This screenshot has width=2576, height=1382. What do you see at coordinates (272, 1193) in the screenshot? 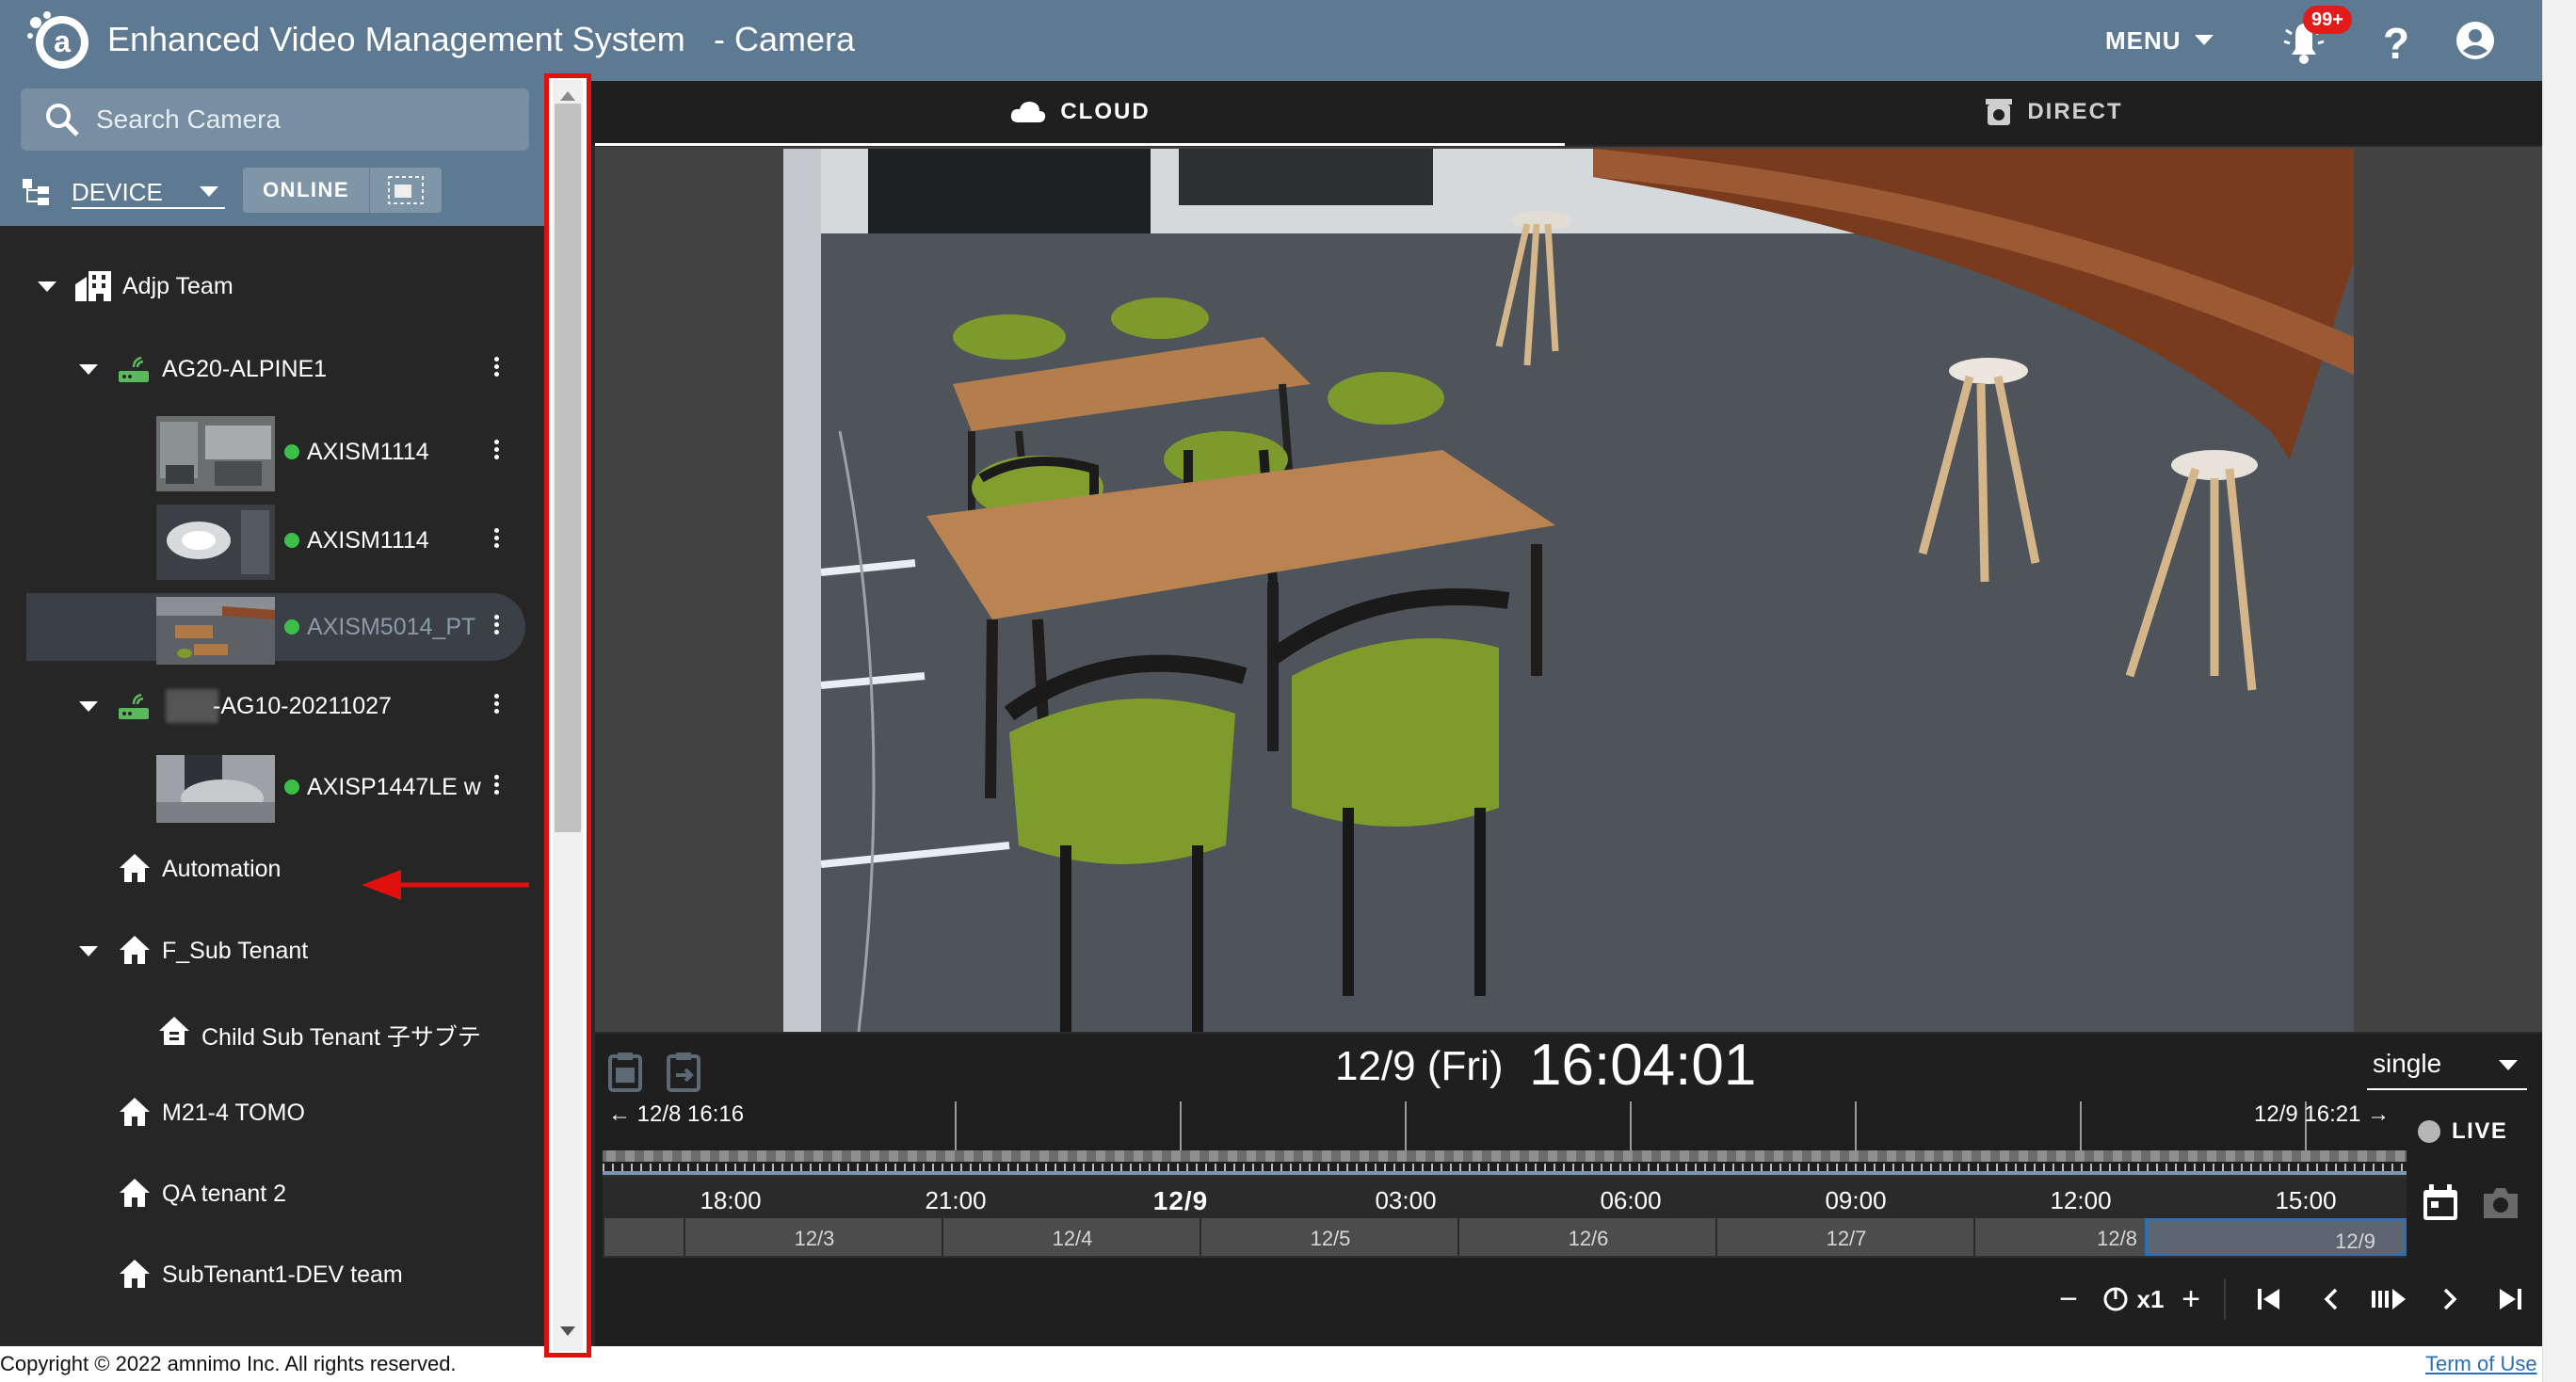
I see `tree-item-qa-tenant-2: QA tenant 2` at bounding box center [272, 1193].